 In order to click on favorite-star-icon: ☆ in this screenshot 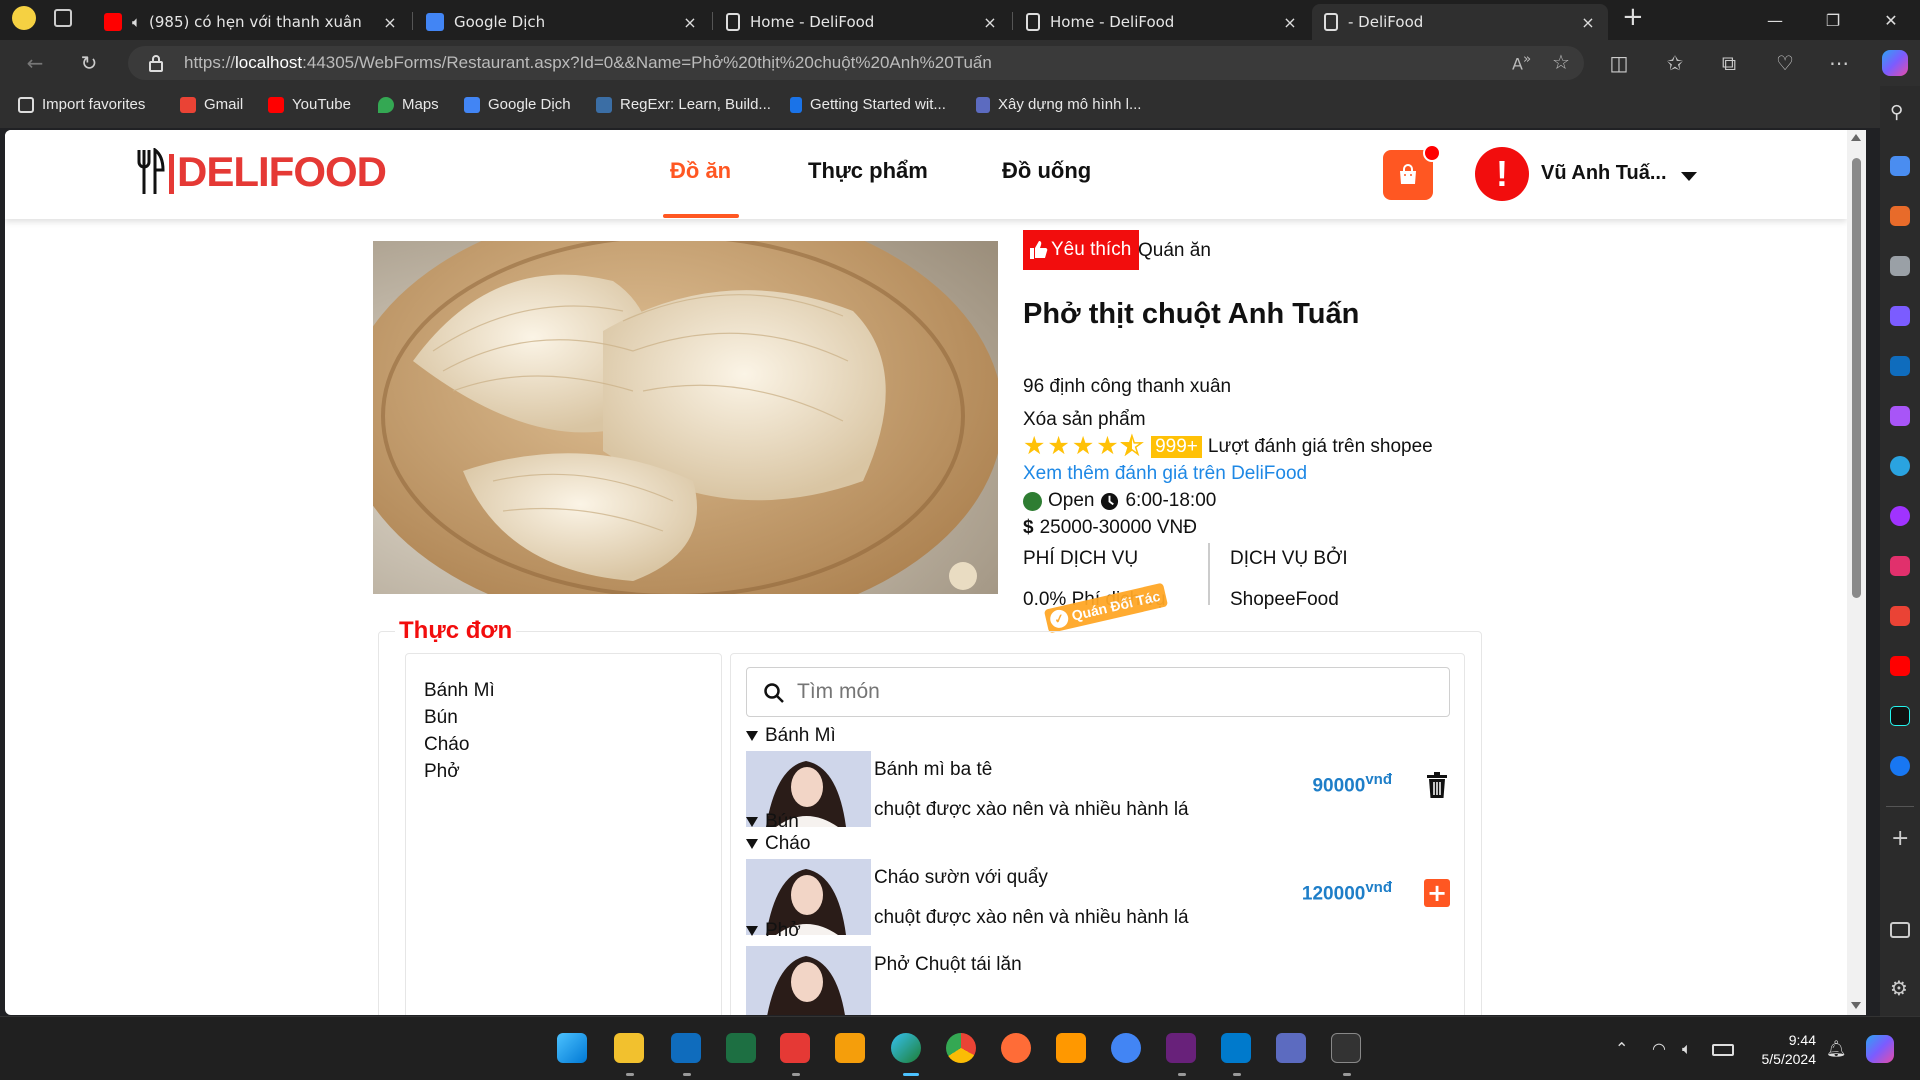, I will do `click(1561, 62)`.